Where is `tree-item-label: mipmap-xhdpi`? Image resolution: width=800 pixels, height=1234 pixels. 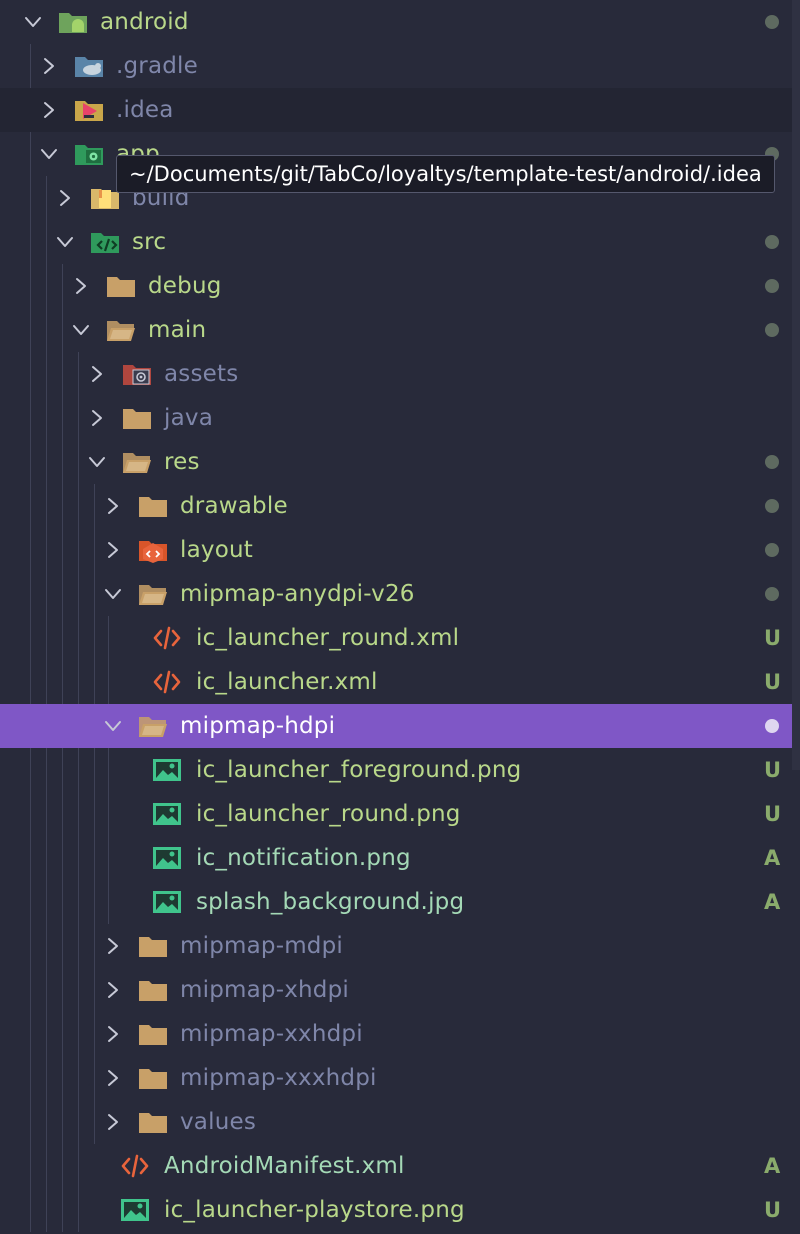 tree-item-label: mipmap-xhdpi is located at coordinates (264, 990).